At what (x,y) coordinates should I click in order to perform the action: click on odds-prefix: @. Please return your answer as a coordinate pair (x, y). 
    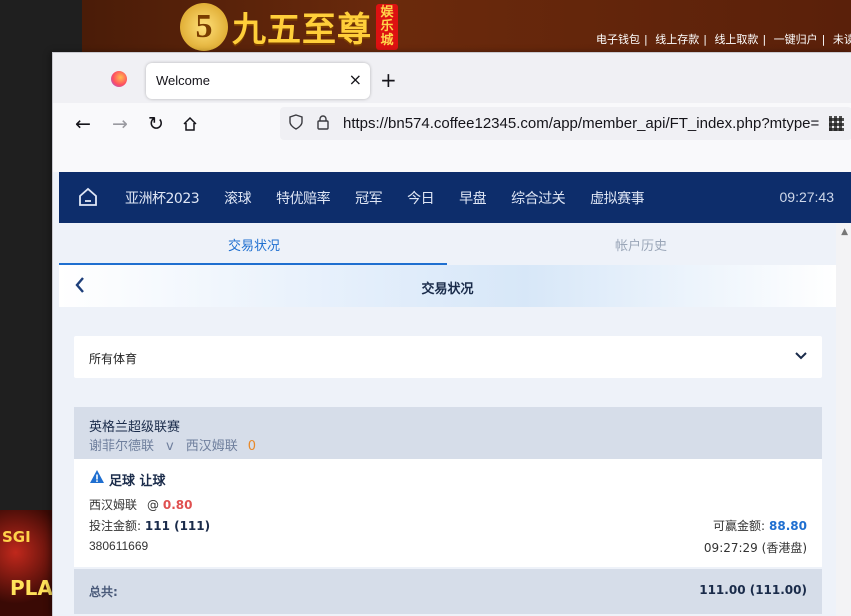
    Looking at the image, I should click on (153, 505).